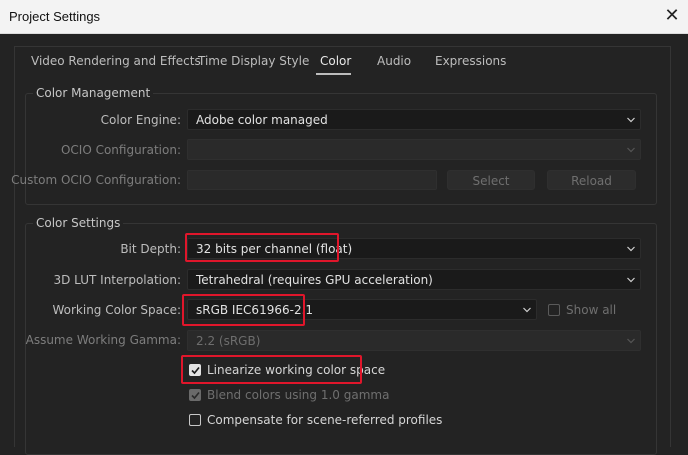 Image resolution: width=688 pixels, height=455 pixels. Describe the element at coordinates (117, 280) in the screenshot. I see `lut-interpolation-label: 3D LUT Interpolation:` at that location.